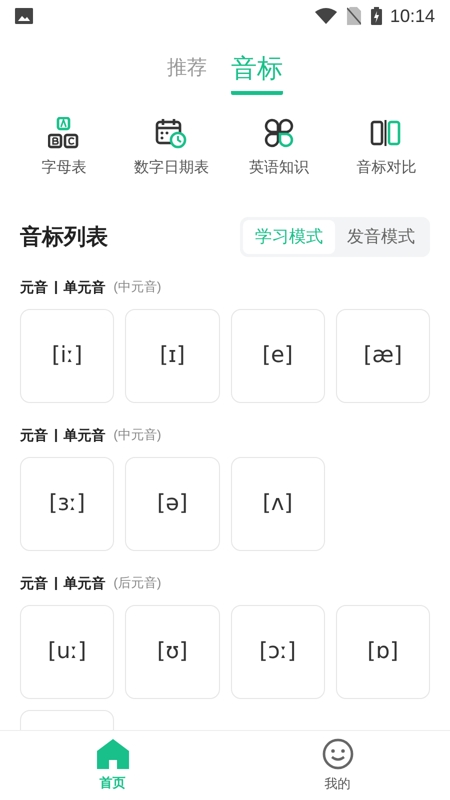 This screenshot has width=450, height=800. I want to click on phonetic-card: [ɪ], so click(172, 355).